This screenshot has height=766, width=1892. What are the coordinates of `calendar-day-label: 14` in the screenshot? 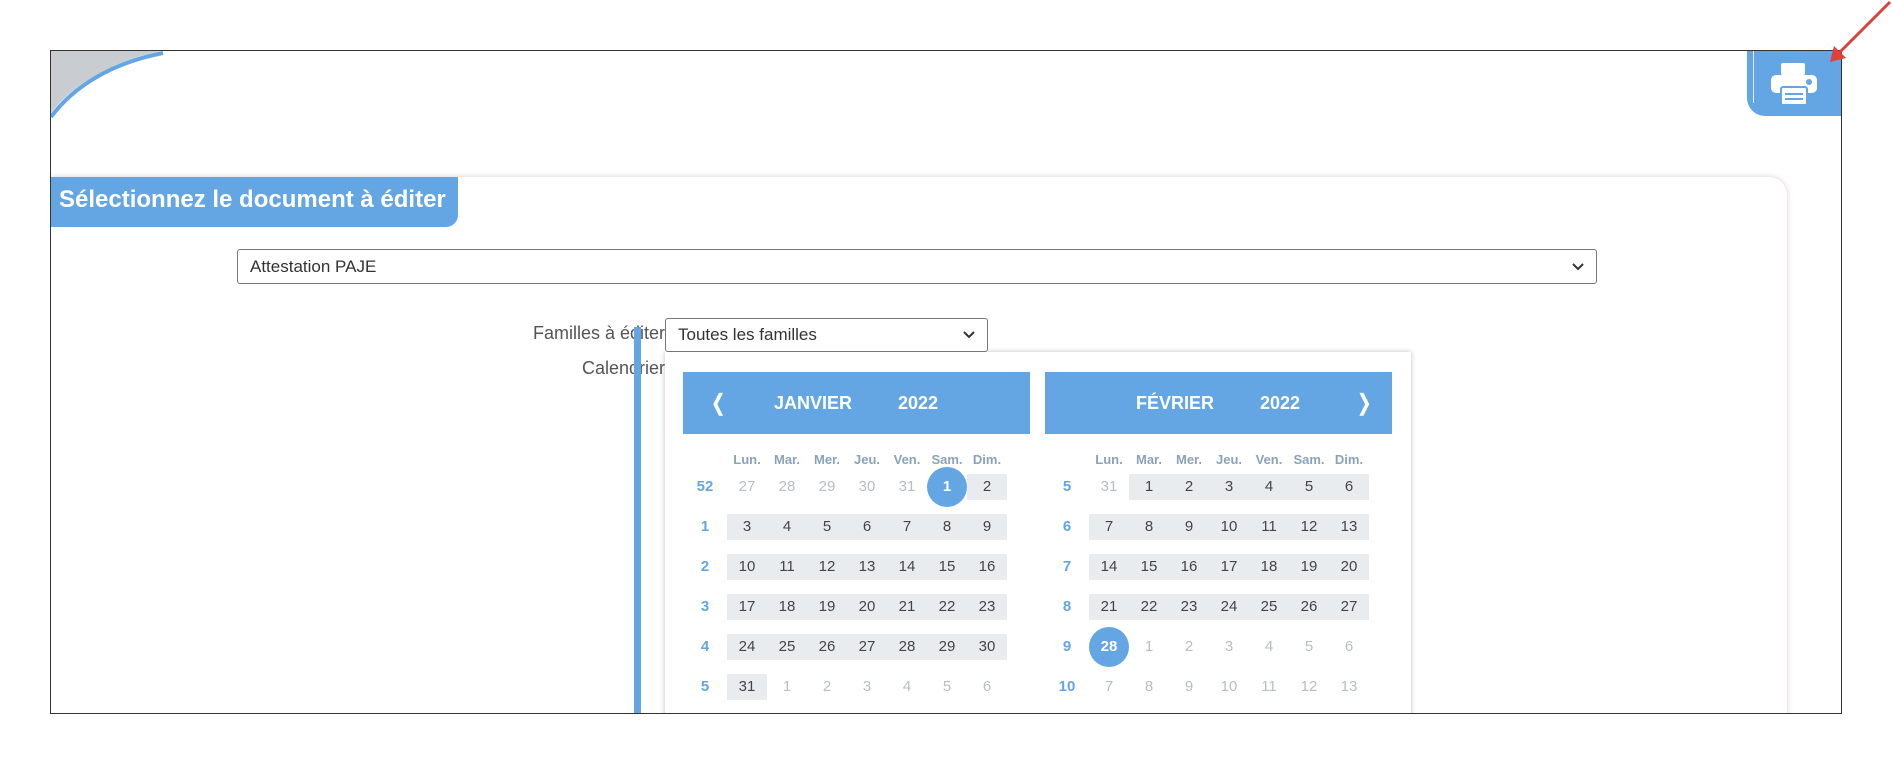 It's located at (1109, 566).